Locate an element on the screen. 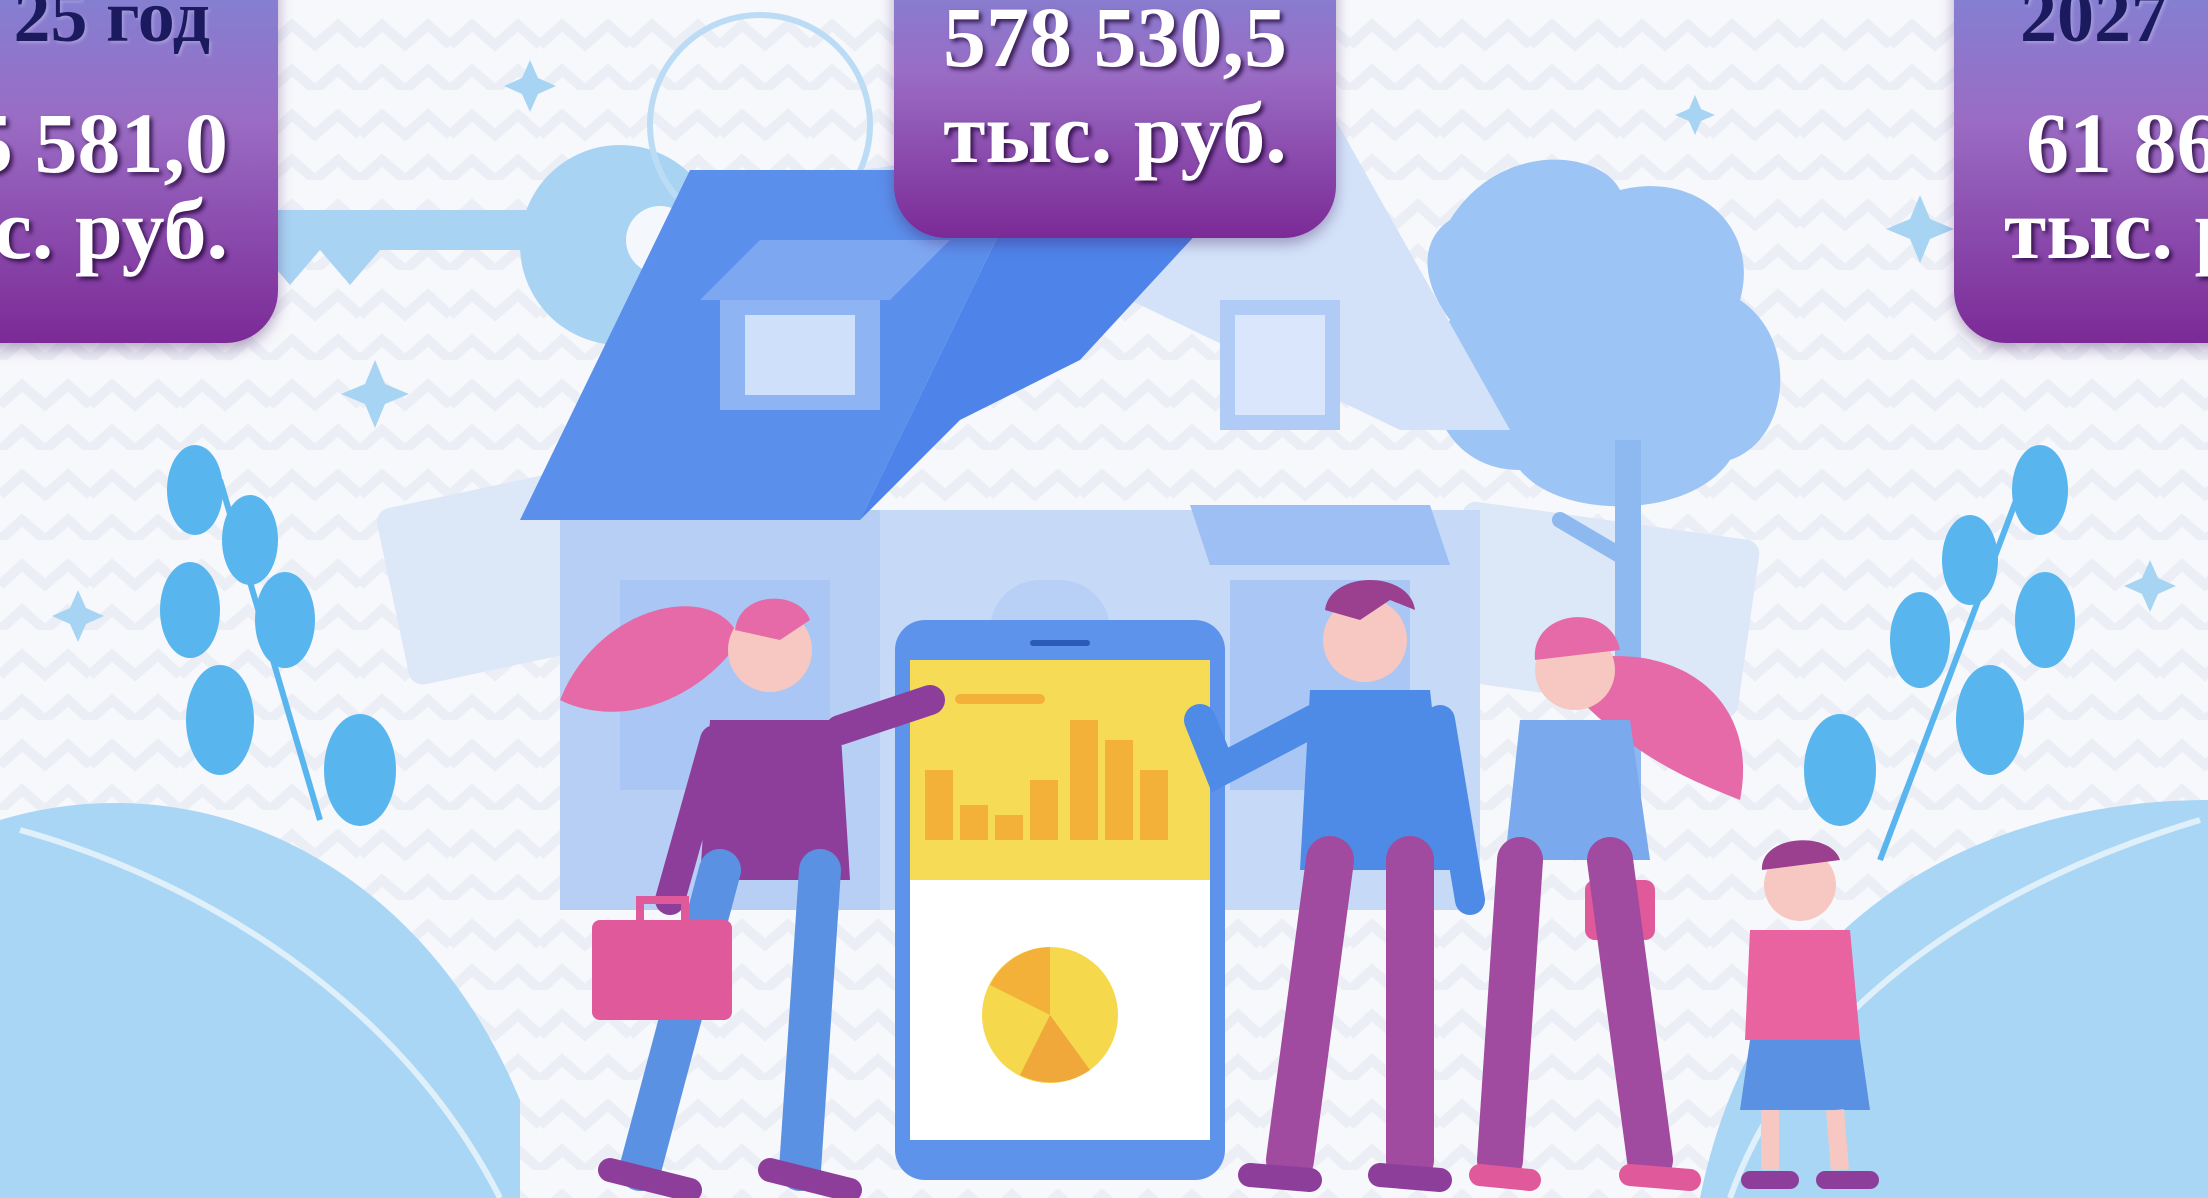 The height and width of the screenshot is (1198, 2208). card-unit: с. руб. is located at coordinates (114, 229).